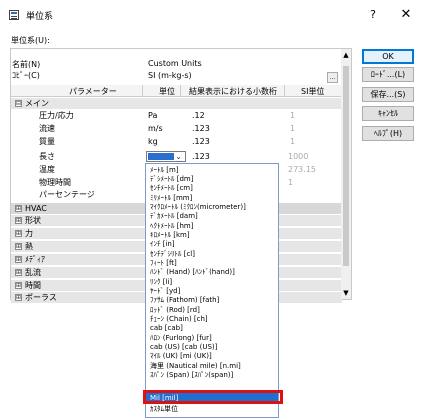 Image resolution: width=429 pixels, height=418 pixels. What do you see at coordinates (33, 285) in the screenshot?
I see `category-label: 時間` at bounding box center [33, 285].